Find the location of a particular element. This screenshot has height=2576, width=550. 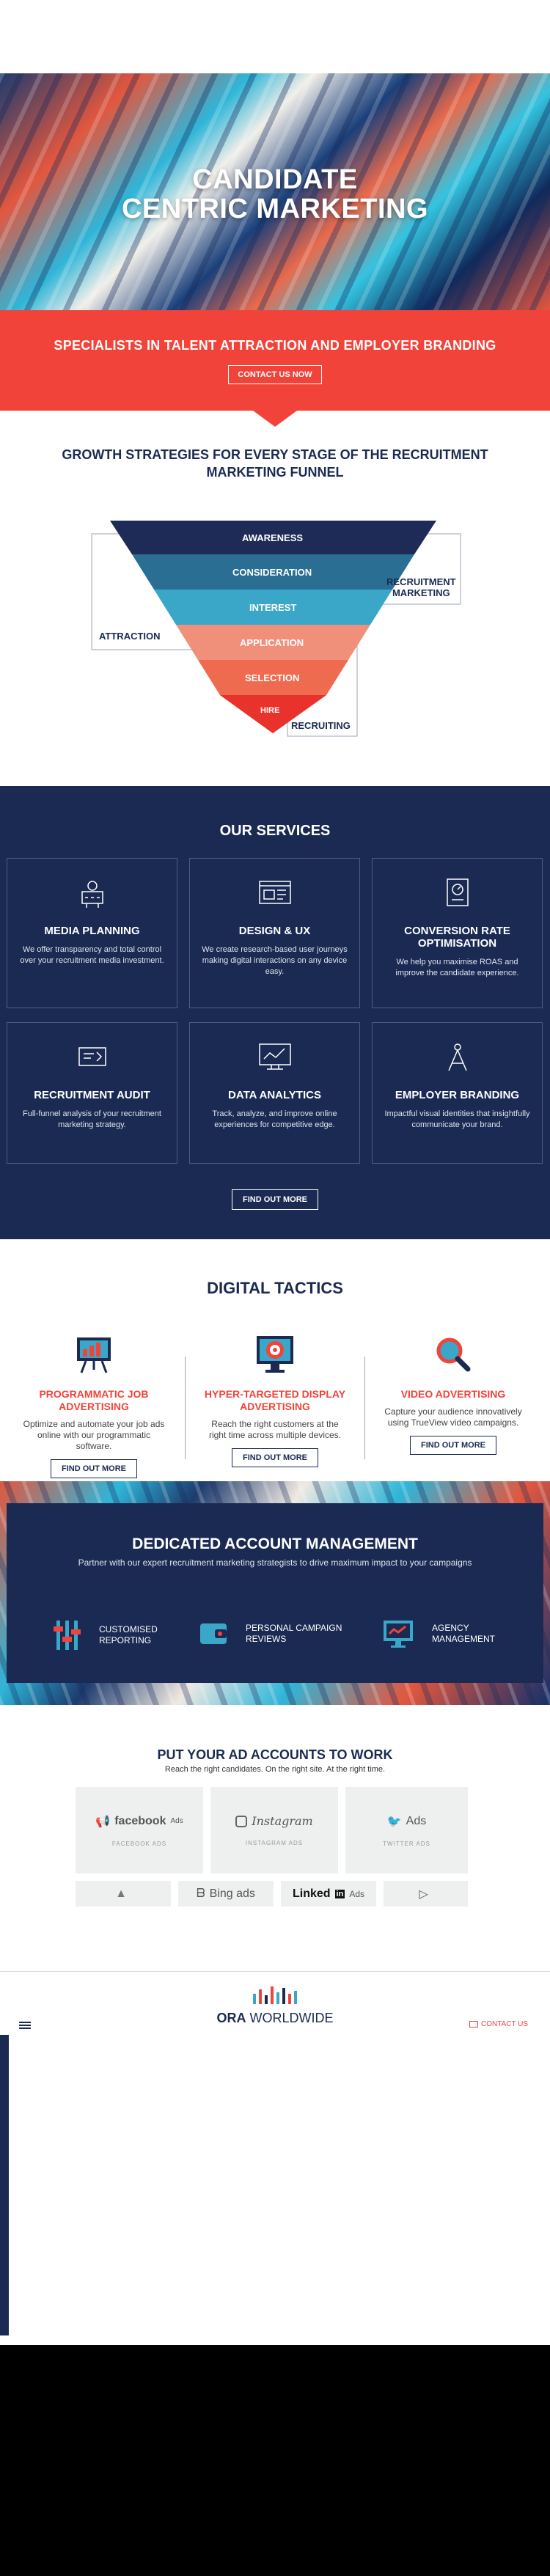

twitter-bird-icon: 🐦 is located at coordinates (394, 1822).